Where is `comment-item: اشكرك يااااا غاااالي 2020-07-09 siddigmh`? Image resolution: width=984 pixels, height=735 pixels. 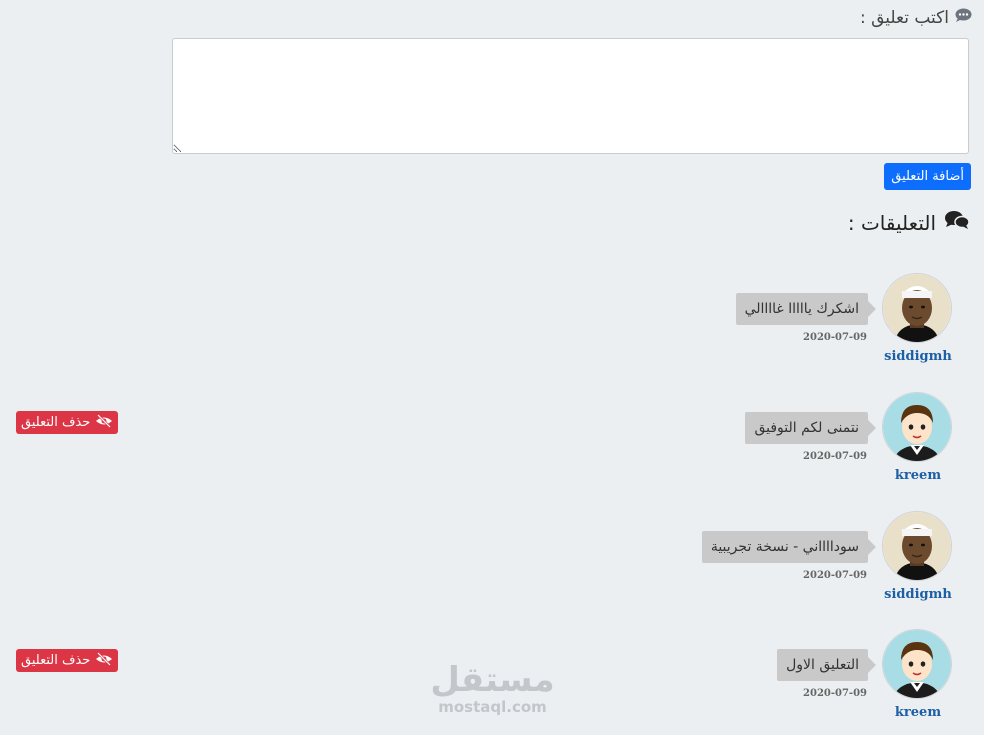
comment-item: اشكرك يااااا غاااالي 2020-07-09 siddigmh is located at coordinates (804, 323).